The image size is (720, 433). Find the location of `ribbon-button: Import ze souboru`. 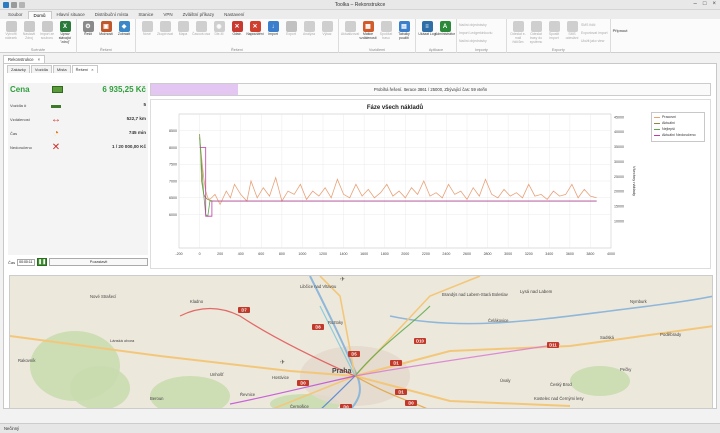

ribbon-button: Import ze souboru is located at coordinates (47, 32).